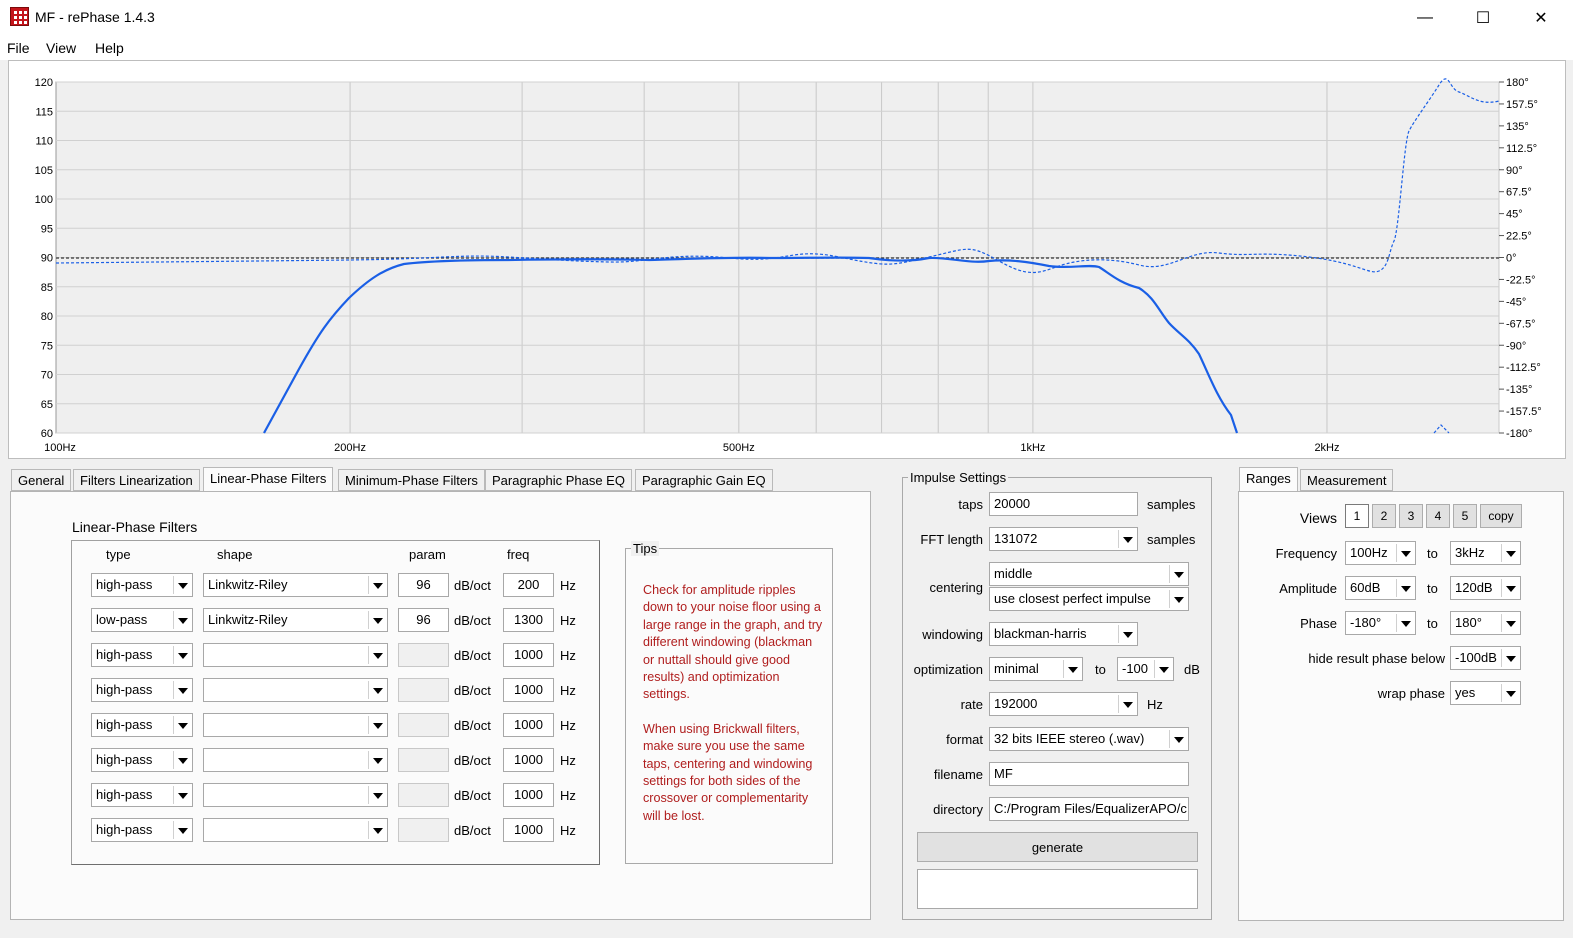  What do you see at coordinates (1063, 504) in the screenshot?
I see `taps-input: 20000` at bounding box center [1063, 504].